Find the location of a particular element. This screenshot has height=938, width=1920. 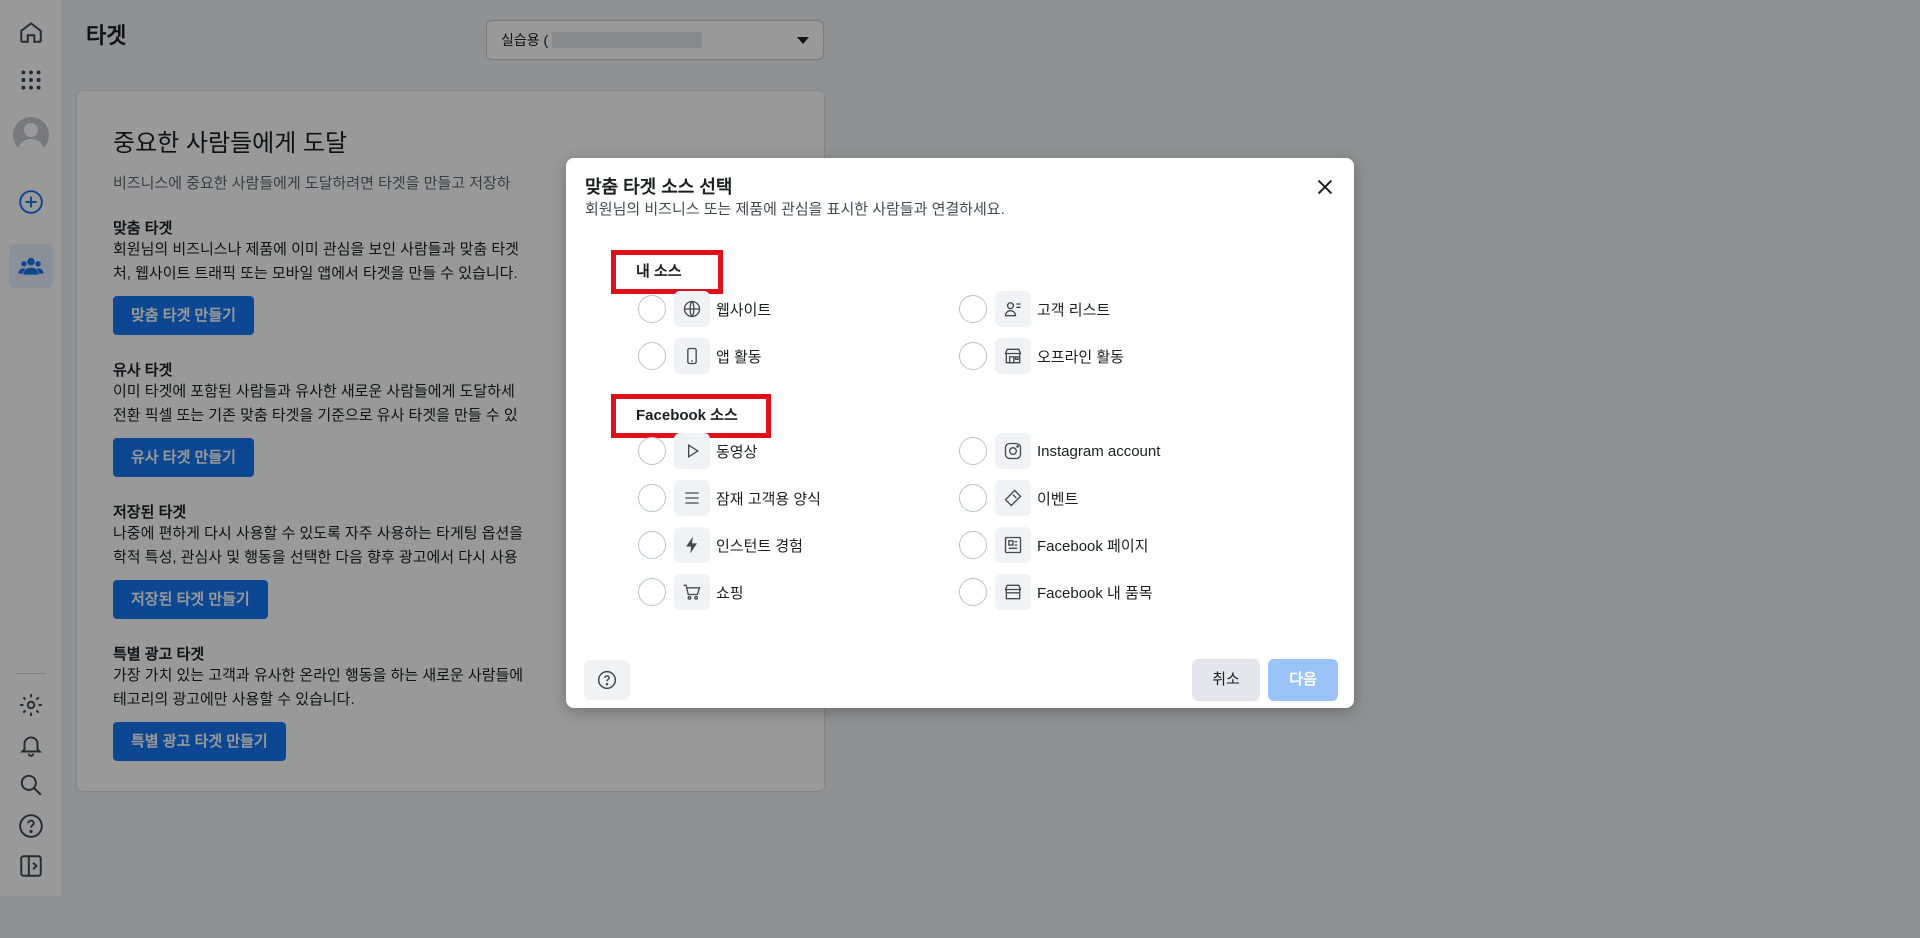

option-label: 동영상 is located at coordinates (737, 452).